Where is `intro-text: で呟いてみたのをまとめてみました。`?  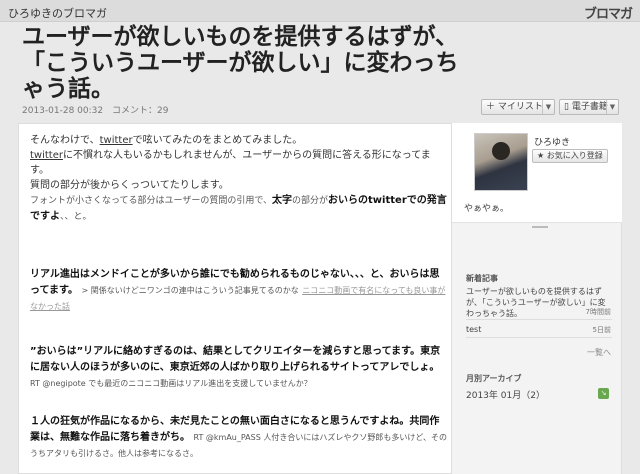
intro-text: で呟いてみたのをまとめてみました。 is located at coordinates (217, 140).